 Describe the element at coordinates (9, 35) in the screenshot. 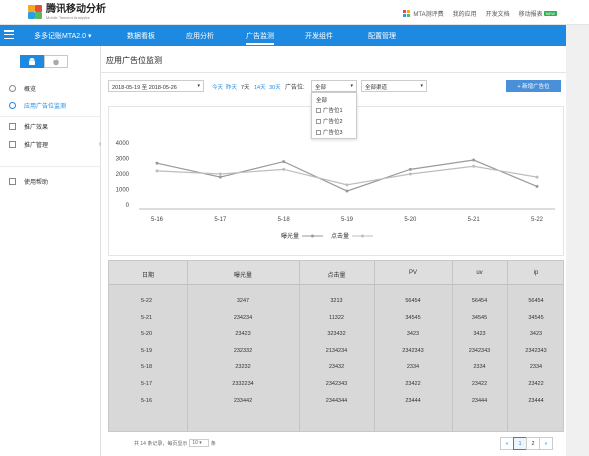

I see `hamburger-menu-icon` at that location.